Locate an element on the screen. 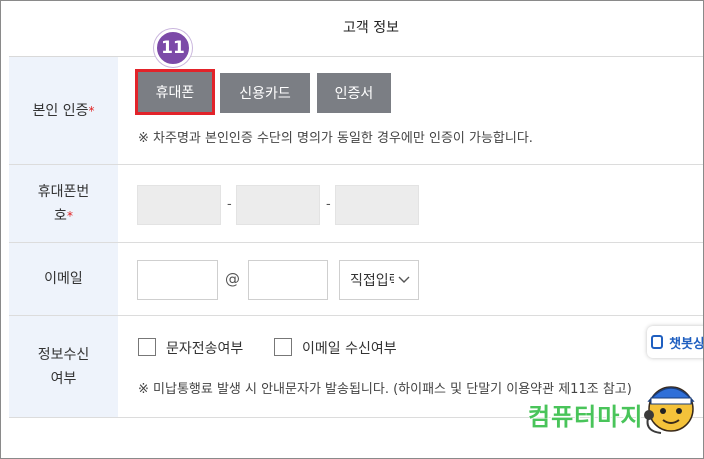 Image resolution: width=704 pixels, height=459 pixels. auth-certificate-button: 인증서 is located at coordinates (354, 93).